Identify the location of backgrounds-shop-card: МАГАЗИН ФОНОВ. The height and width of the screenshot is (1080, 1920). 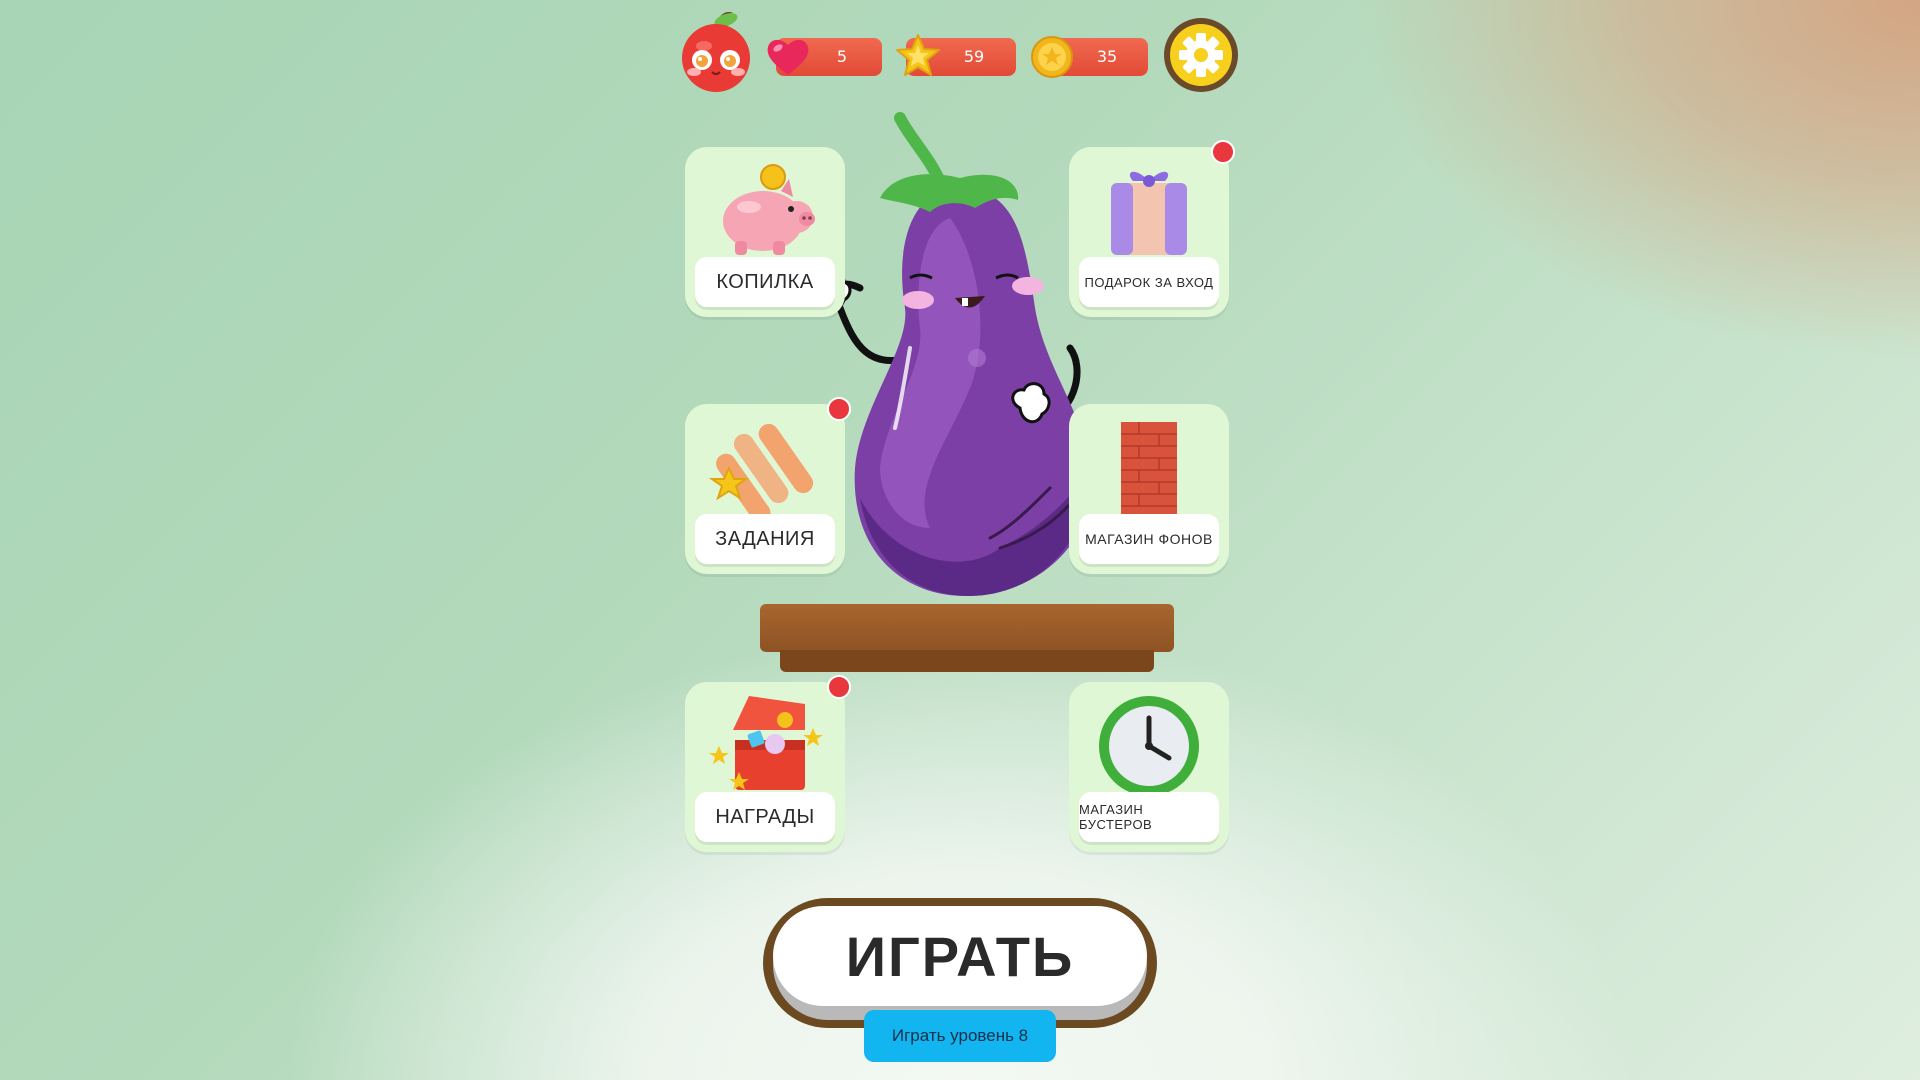
(1149, 489).